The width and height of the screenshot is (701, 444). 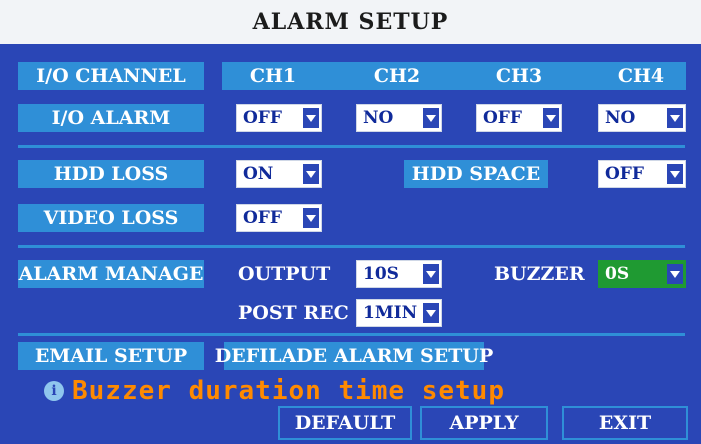 What do you see at coordinates (539, 274) in the screenshot?
I see `buzzer-label: BUZZER` at bounding box center [539, 274].